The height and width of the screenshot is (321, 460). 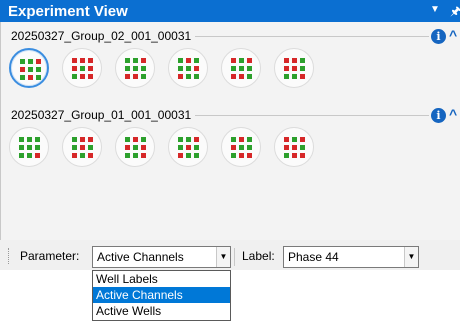 I want to click on group-header: 20250327_Group_02_001_00031 i ^, so click(x=234, y=35).